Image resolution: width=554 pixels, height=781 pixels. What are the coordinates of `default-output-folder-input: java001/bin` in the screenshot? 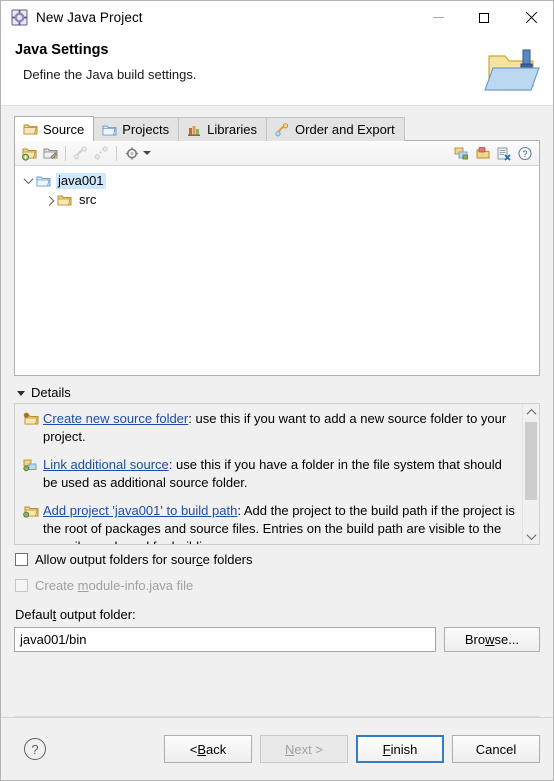 It's located at (225, 639).